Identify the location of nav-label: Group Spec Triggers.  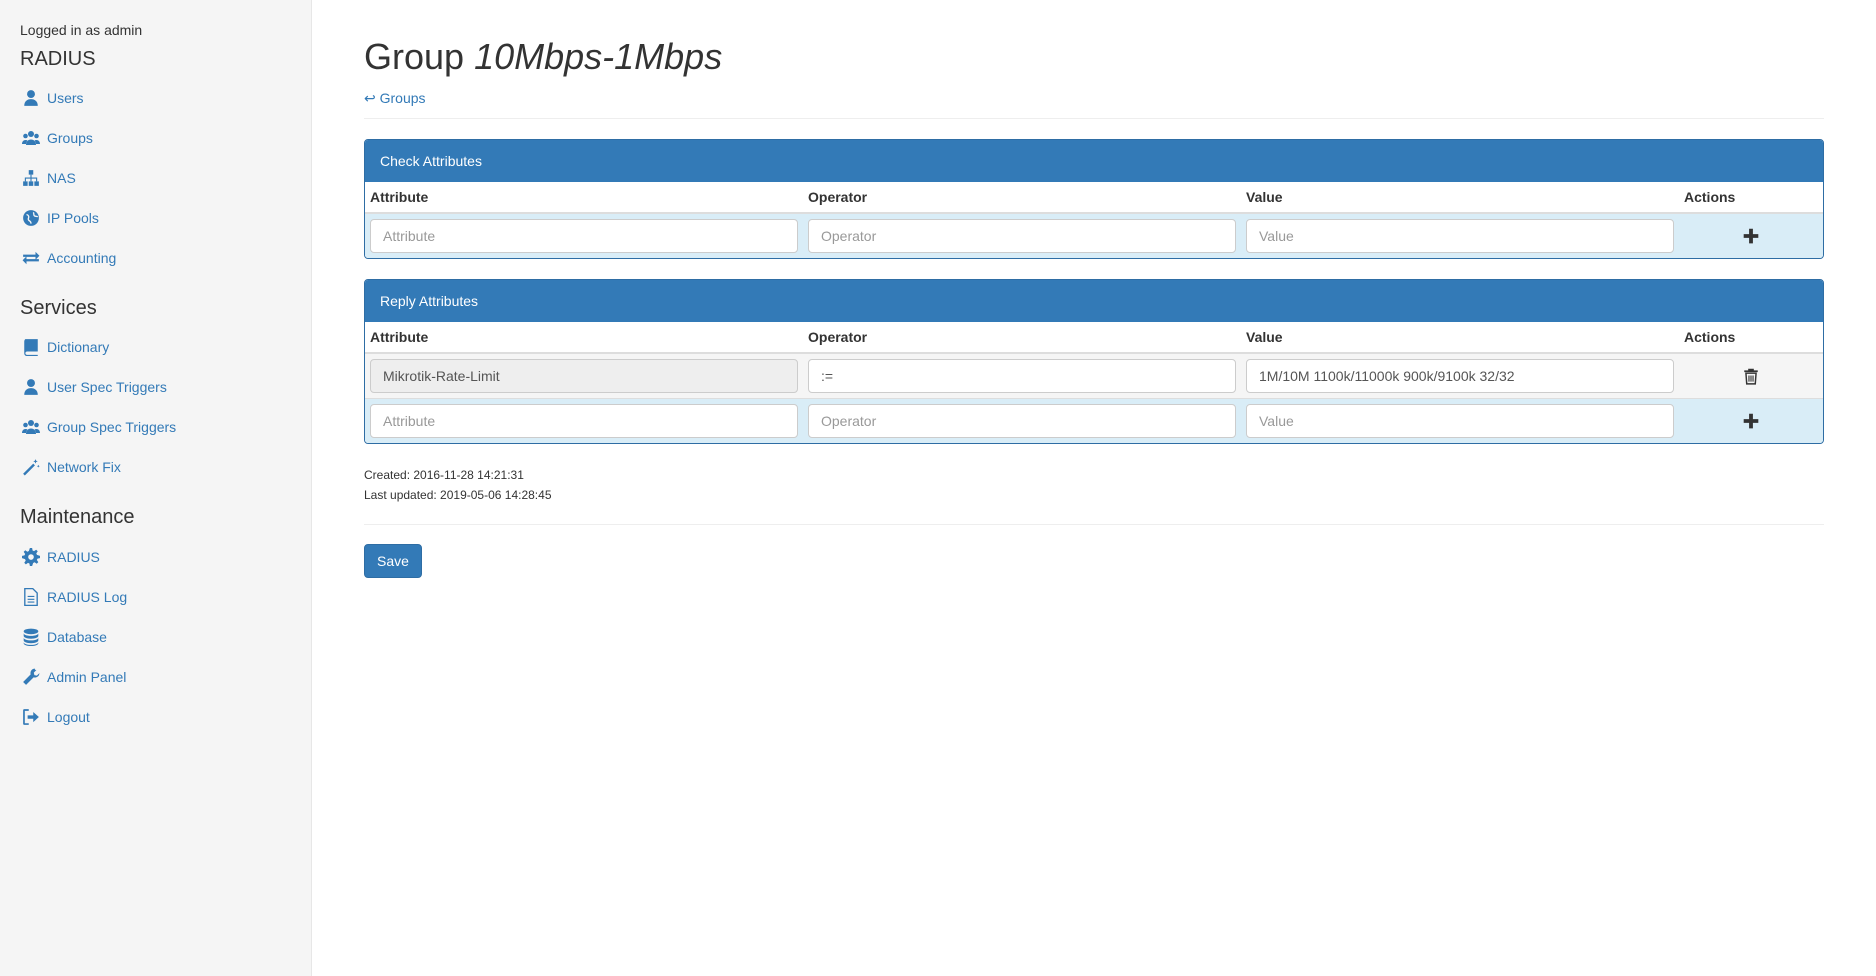
(112, 427).